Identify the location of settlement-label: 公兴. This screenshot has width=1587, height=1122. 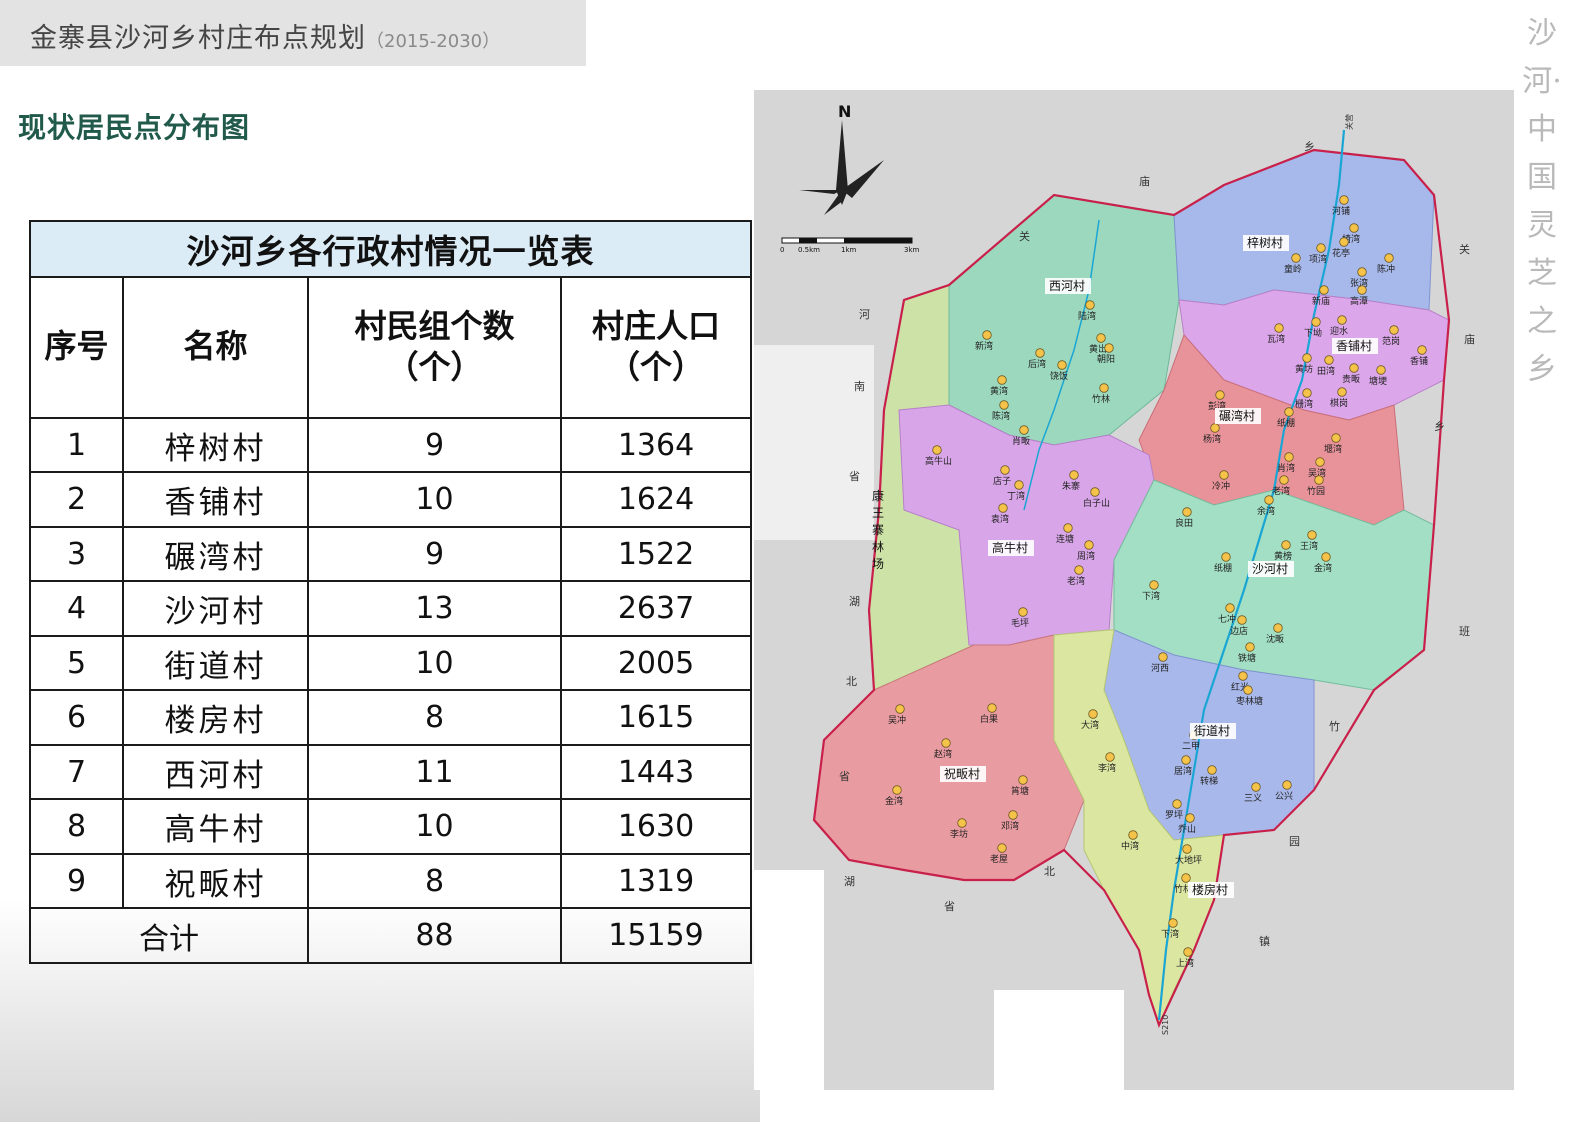
(1284, 796).